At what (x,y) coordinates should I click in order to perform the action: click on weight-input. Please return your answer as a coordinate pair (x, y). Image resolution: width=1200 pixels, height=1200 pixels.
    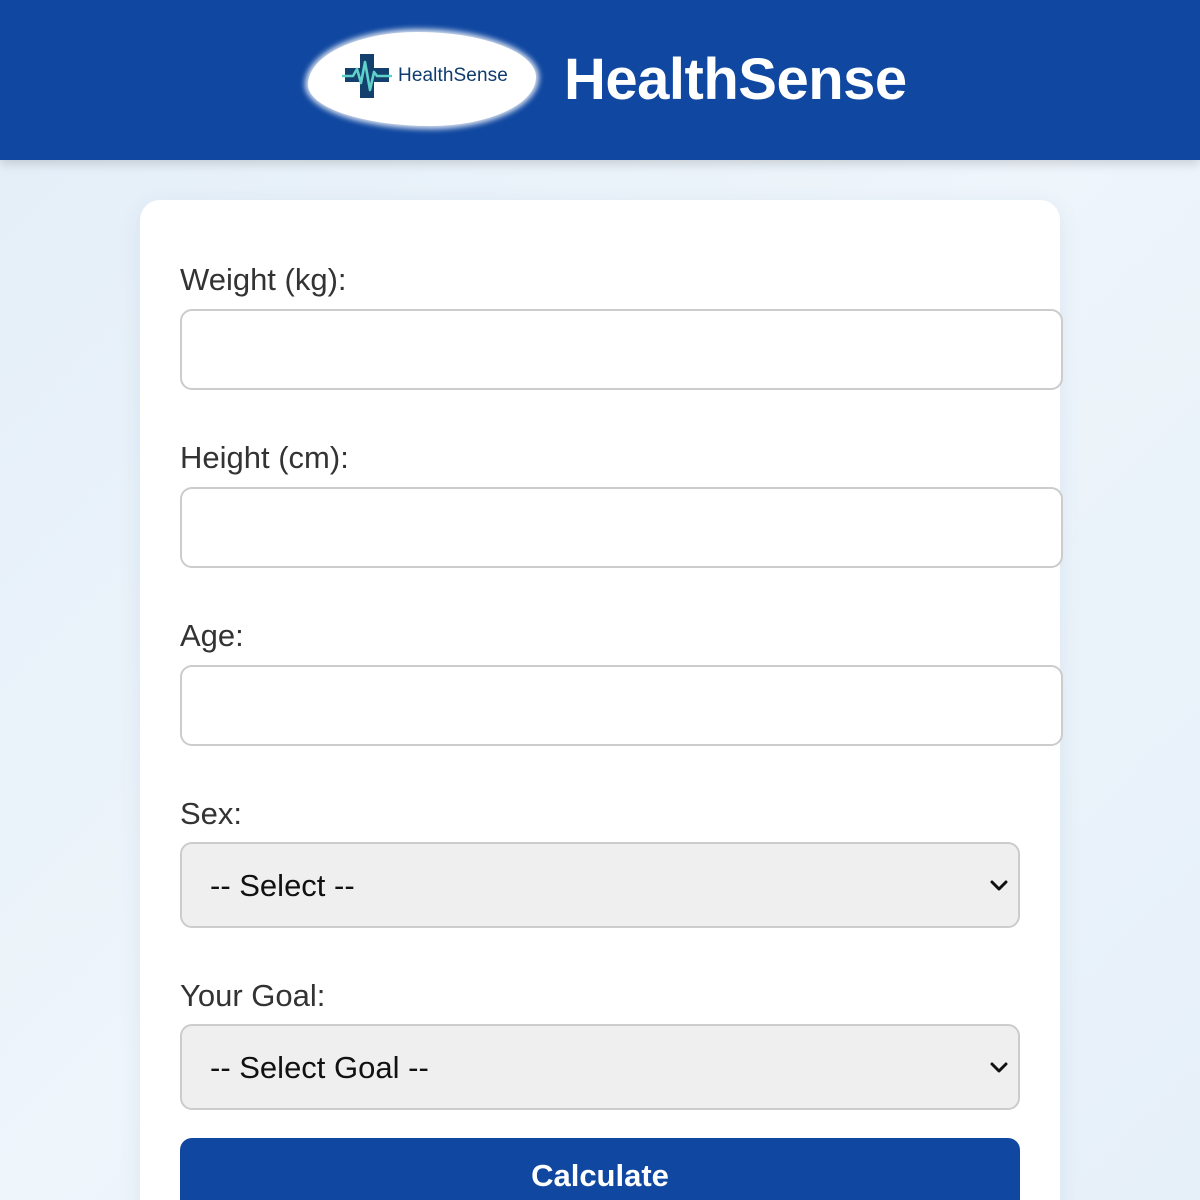
    Looking at the image, I should click on (621, 349).